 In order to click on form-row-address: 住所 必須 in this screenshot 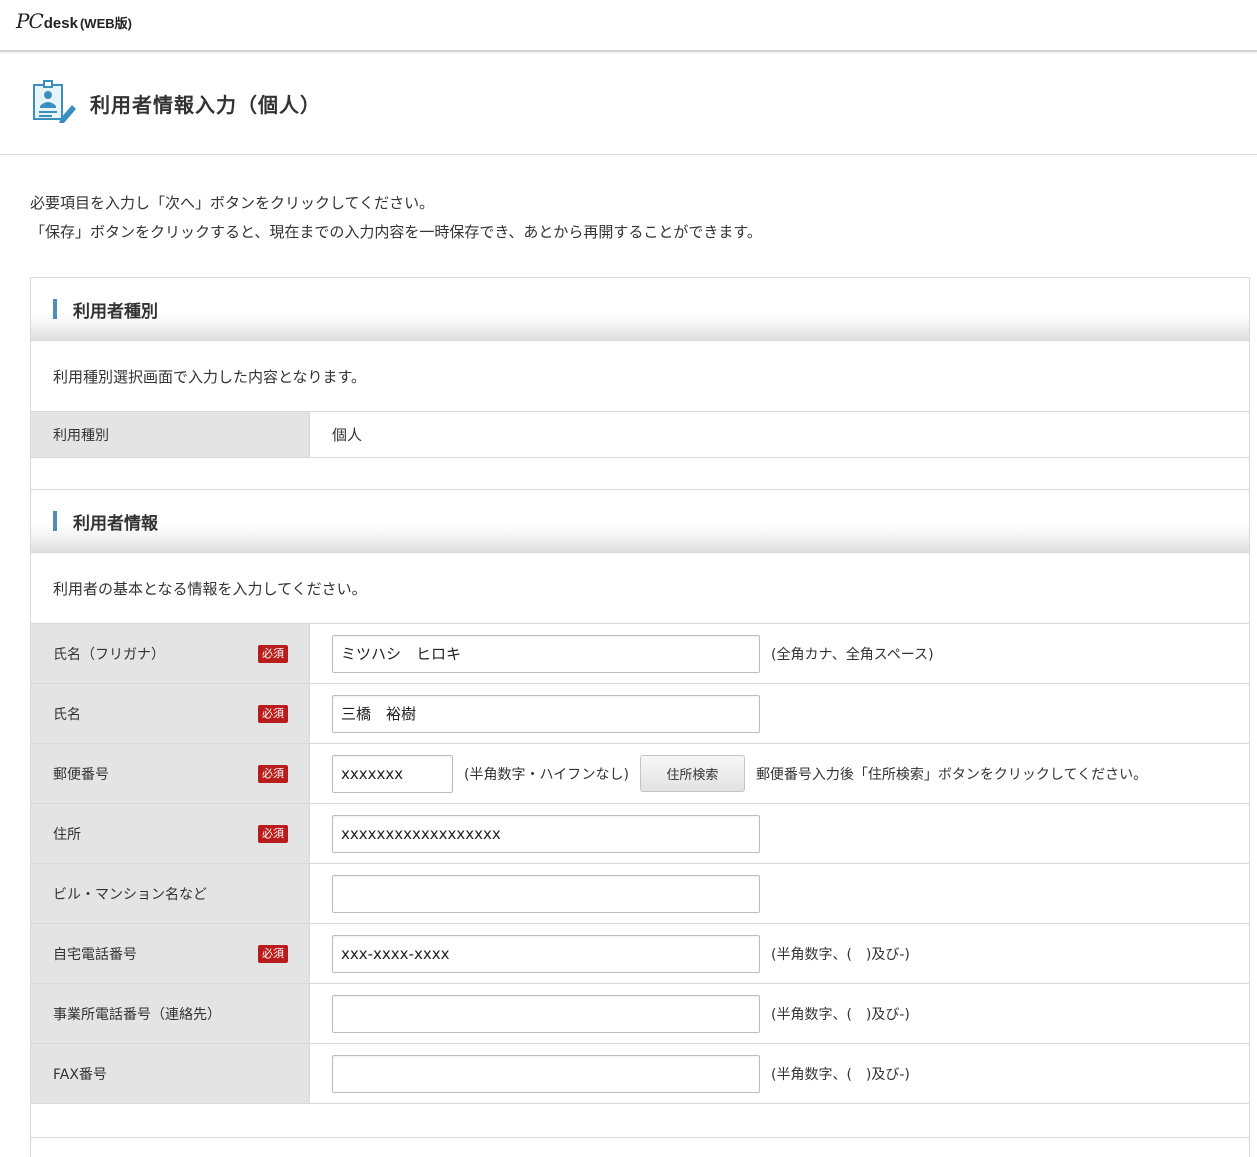, I will do `click(640, 834)`.